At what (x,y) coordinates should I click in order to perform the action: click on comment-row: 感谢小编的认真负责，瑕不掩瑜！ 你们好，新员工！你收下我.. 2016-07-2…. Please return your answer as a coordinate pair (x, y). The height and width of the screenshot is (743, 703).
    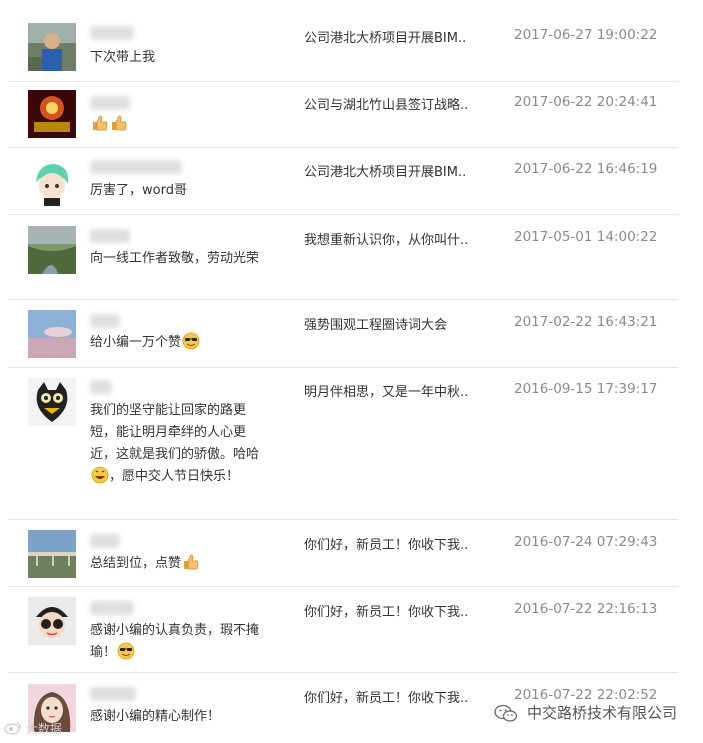
    Looking at the image, I should click on (343, 630).